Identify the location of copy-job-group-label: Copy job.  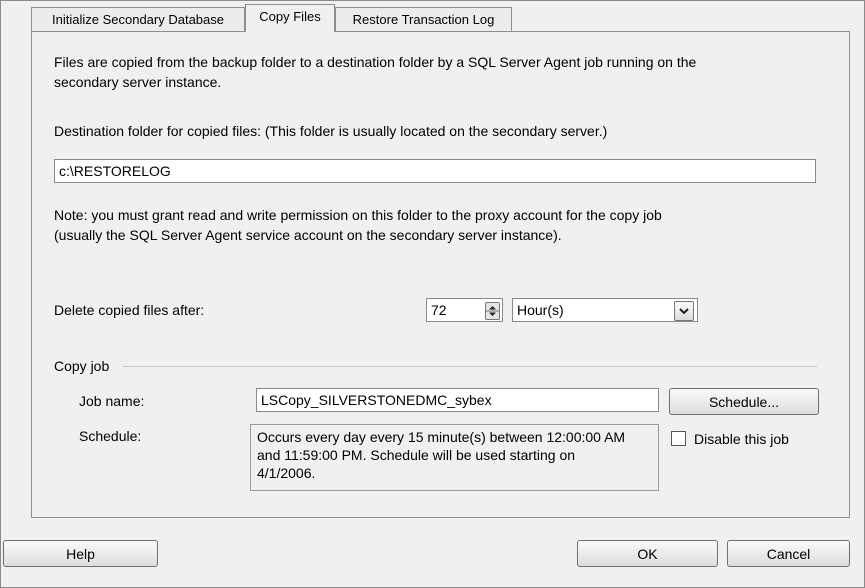
(82, 366).